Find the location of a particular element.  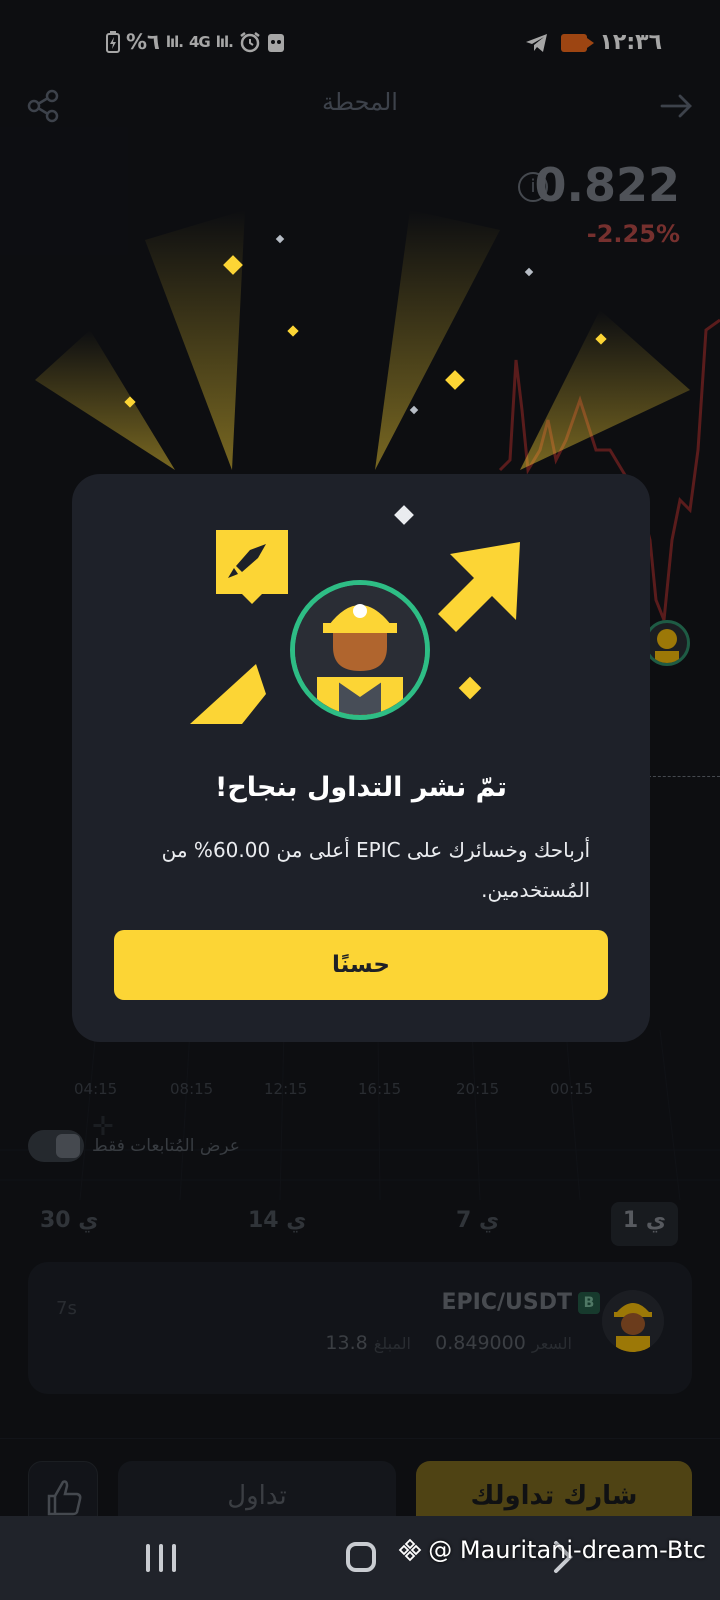

ok-button: حسنًا is located at coordinates (361, 965).